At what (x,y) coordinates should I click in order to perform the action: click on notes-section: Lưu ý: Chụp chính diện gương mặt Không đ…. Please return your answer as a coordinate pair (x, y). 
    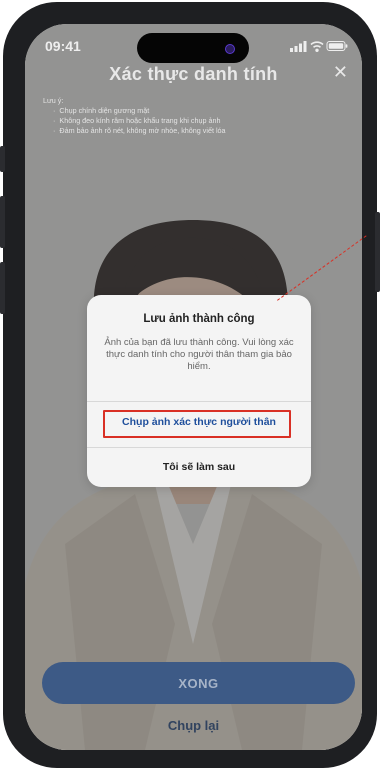
    Looking at the image, I should click on (198, 116).